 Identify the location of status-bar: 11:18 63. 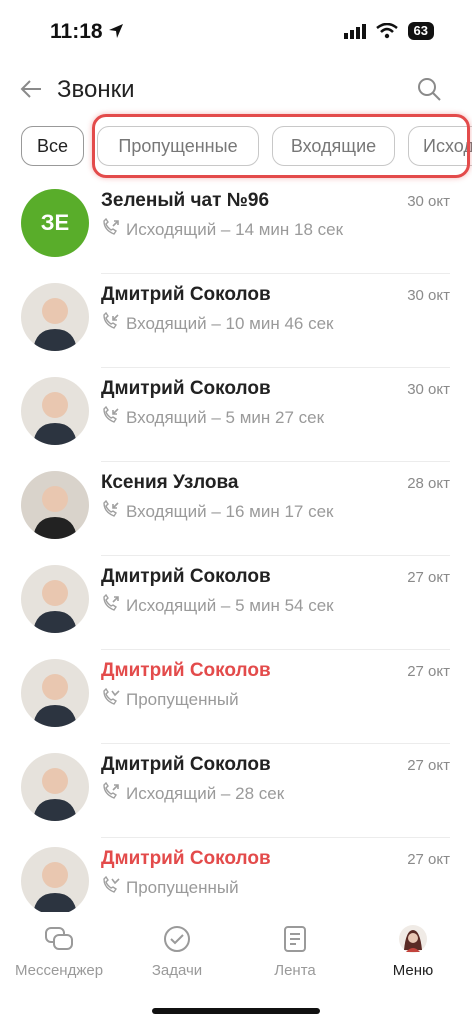
(236, 33).